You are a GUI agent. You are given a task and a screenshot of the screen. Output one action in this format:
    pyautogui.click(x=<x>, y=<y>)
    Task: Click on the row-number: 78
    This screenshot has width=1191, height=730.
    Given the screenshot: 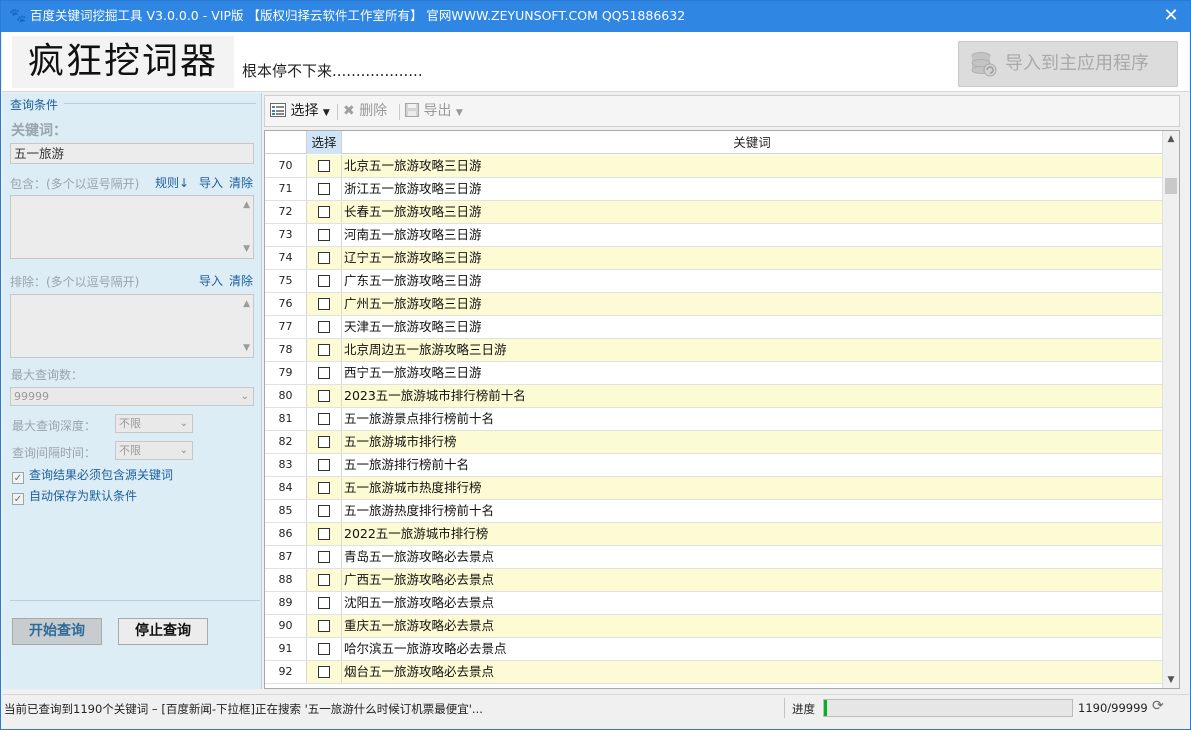 What is the action you would take?
    pyautogui.click(x=285, y=350)
    